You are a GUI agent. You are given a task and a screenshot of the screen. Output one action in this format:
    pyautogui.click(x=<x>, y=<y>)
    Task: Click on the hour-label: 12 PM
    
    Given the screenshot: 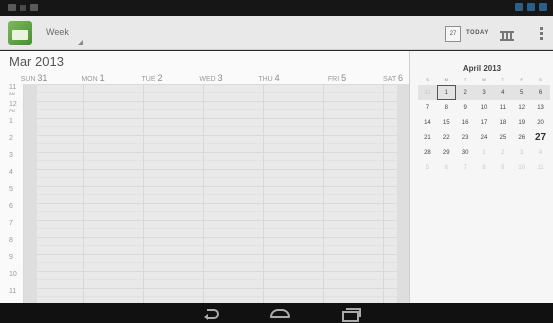 What is the action you would take?
    pyautogui.click(x=13, y=107)
    